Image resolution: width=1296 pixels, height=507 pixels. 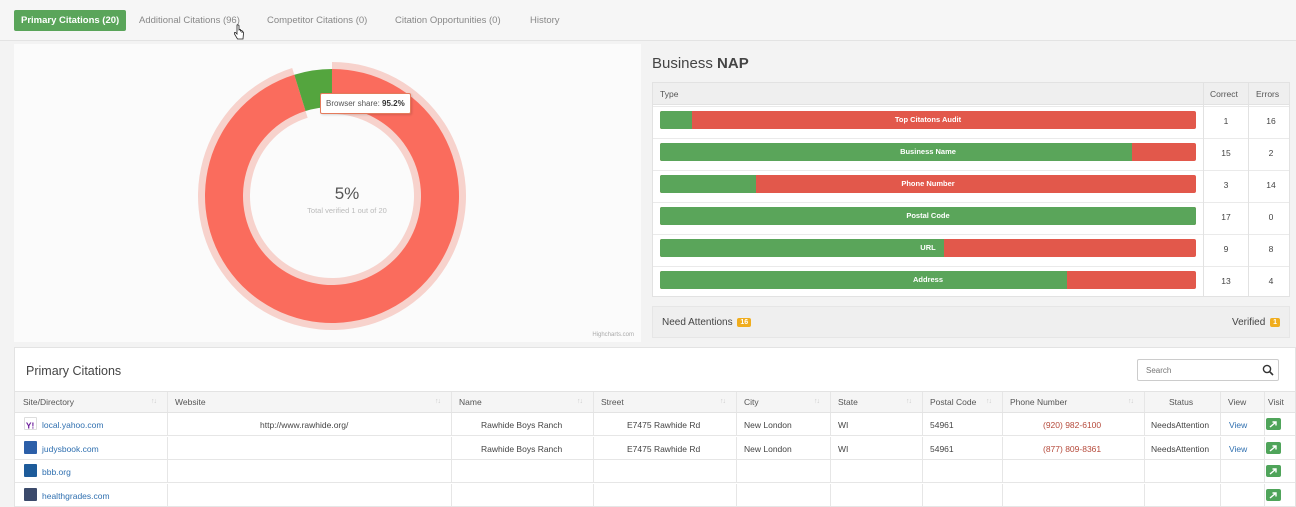 What do you see at coordinates (304, 425) in the screenshot?
I see `website-cell: http://www.rawhide.org/` at bounding box center [304, 425].